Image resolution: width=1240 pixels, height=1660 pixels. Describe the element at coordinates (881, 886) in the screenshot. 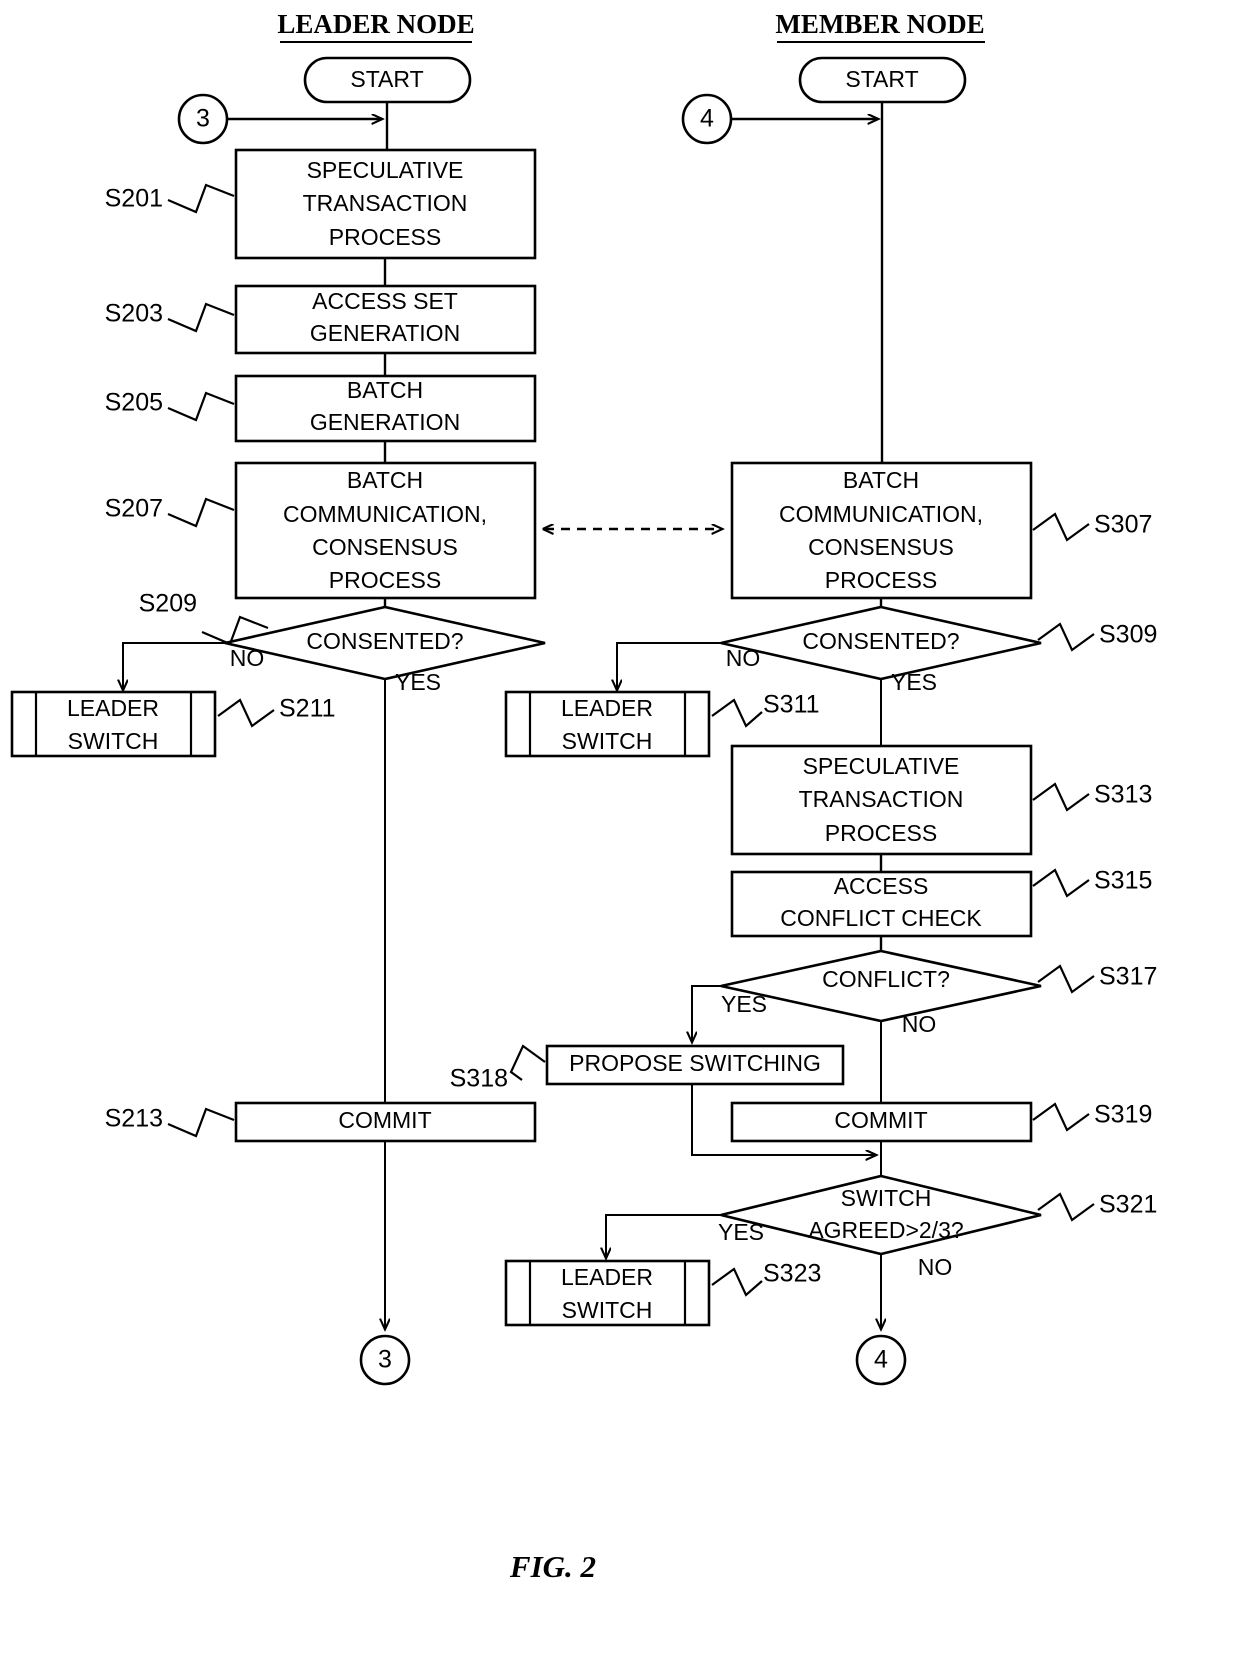

I see `s315-line-1: ACCESS` at that location.